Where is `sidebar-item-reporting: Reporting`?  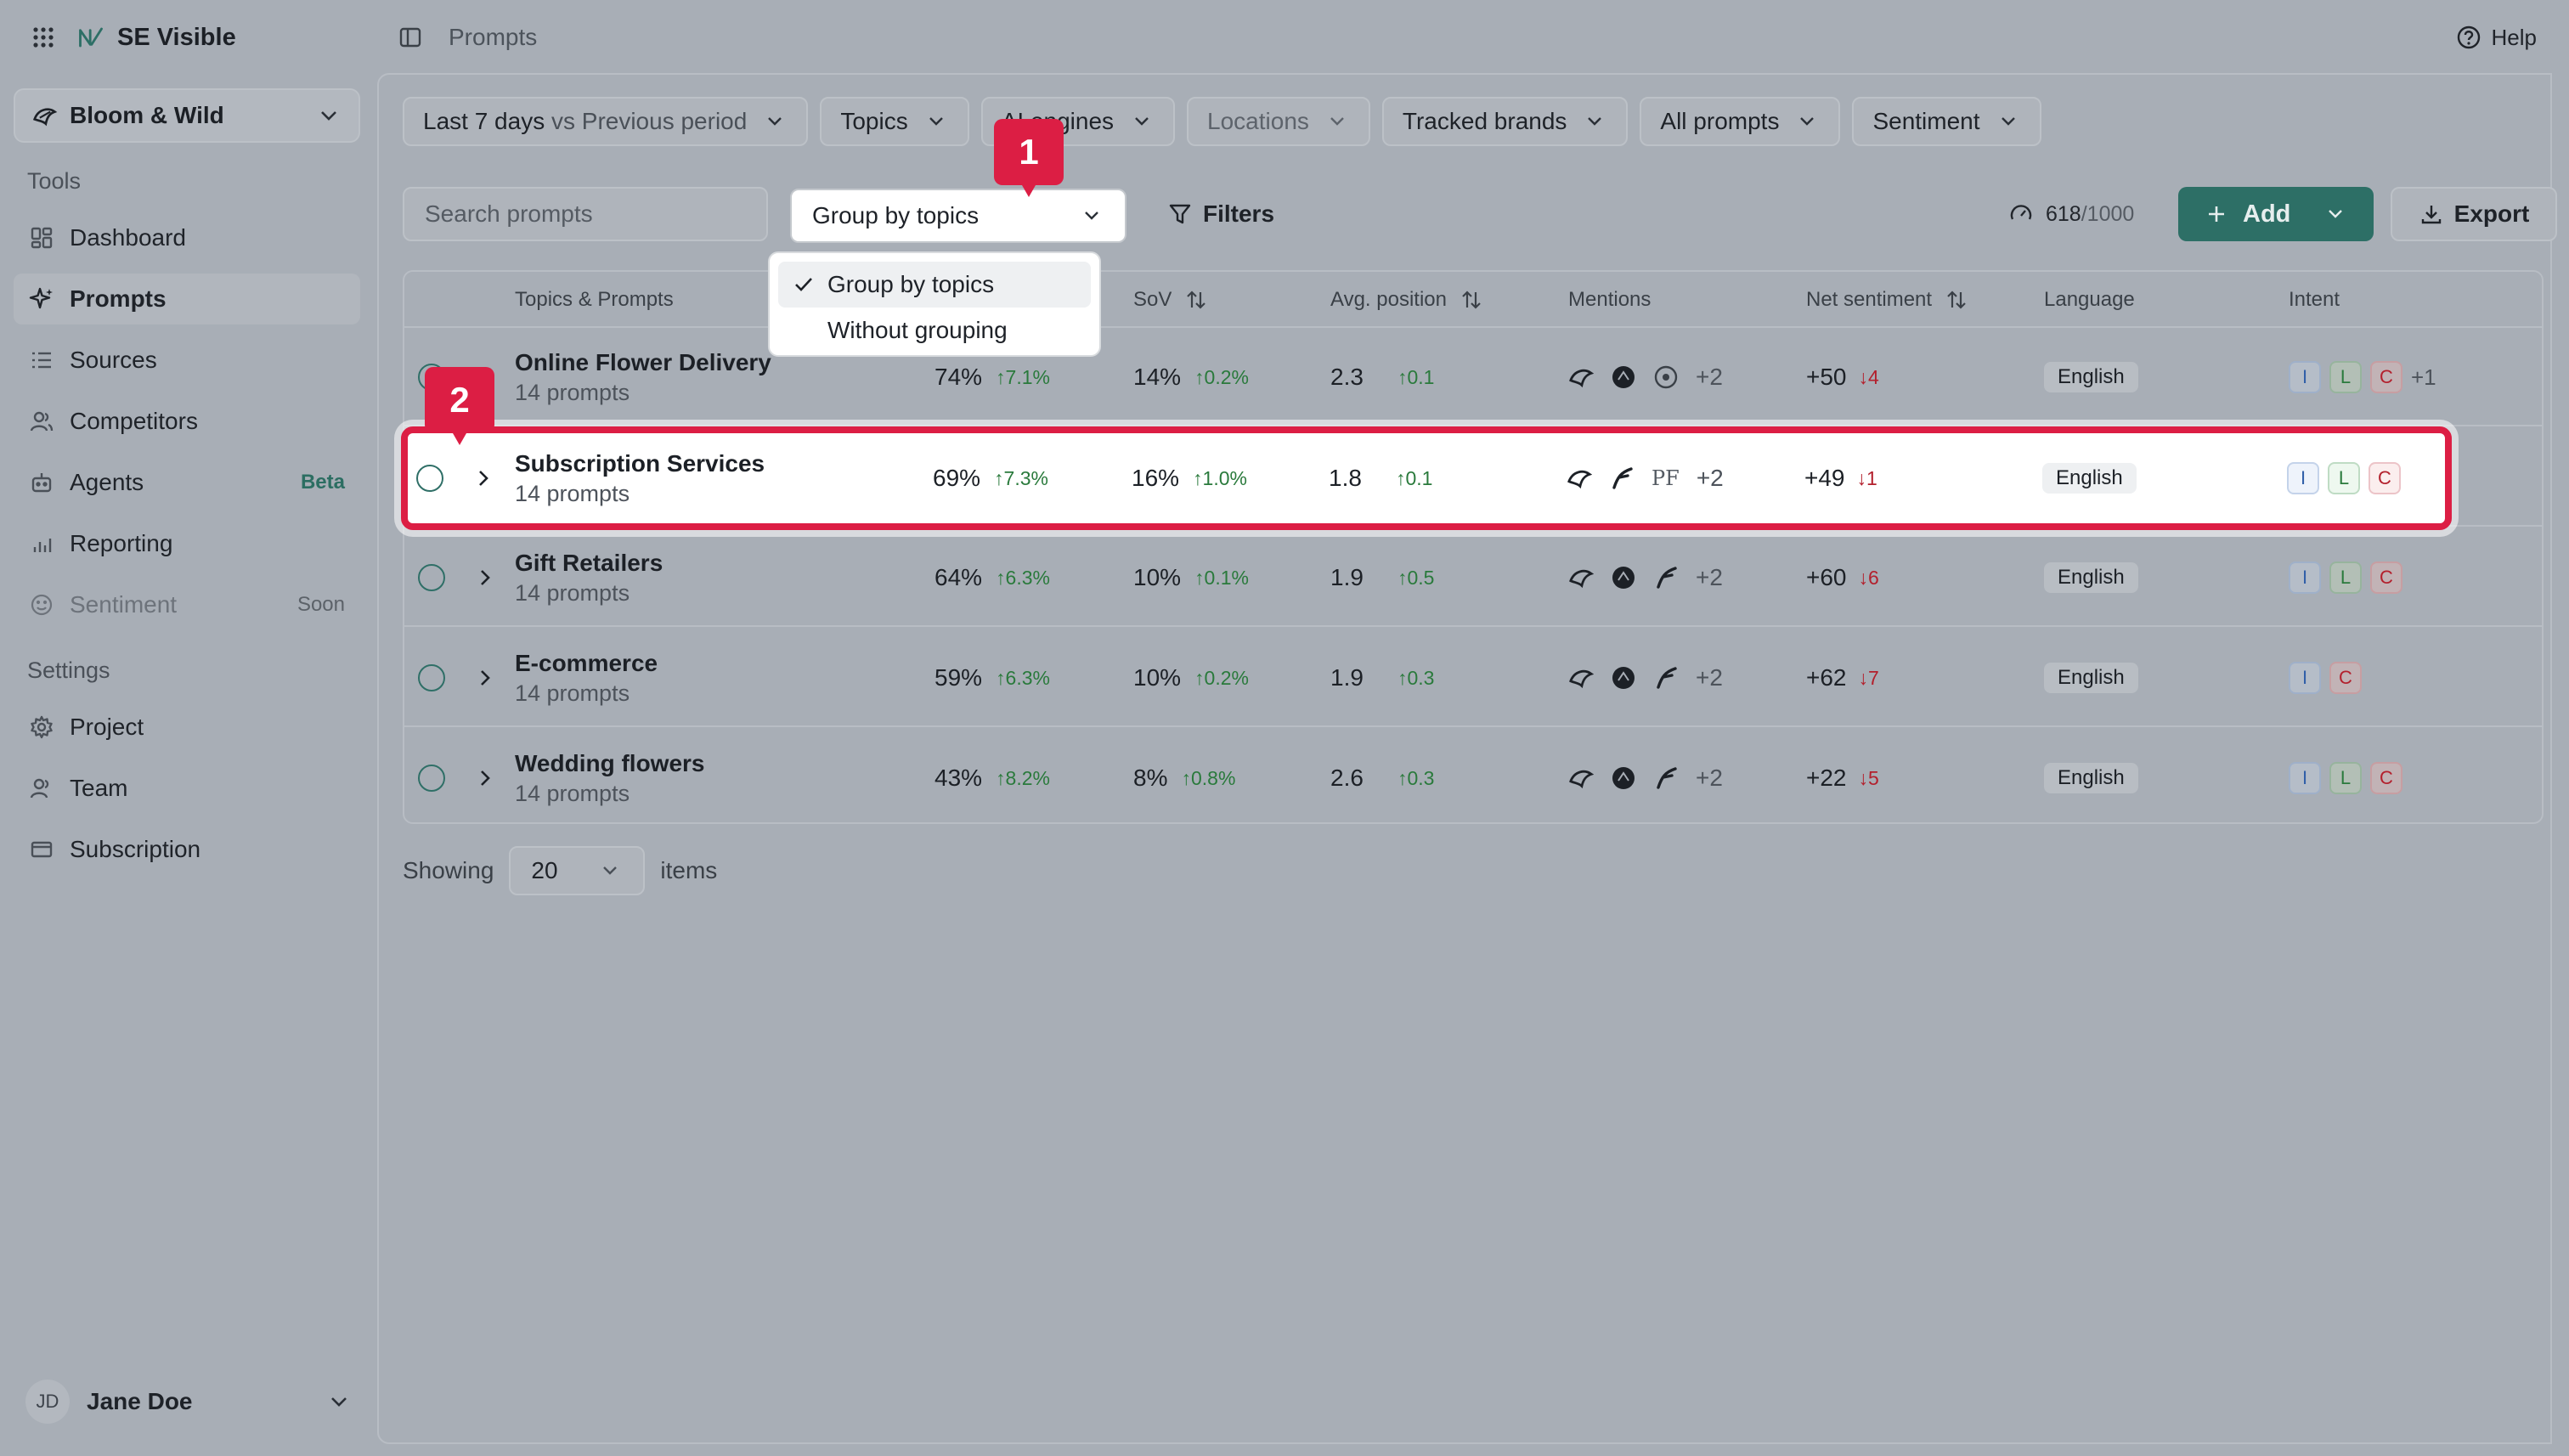
sidebar-item-reporting: Reporting is located at coordinates (187, 543).